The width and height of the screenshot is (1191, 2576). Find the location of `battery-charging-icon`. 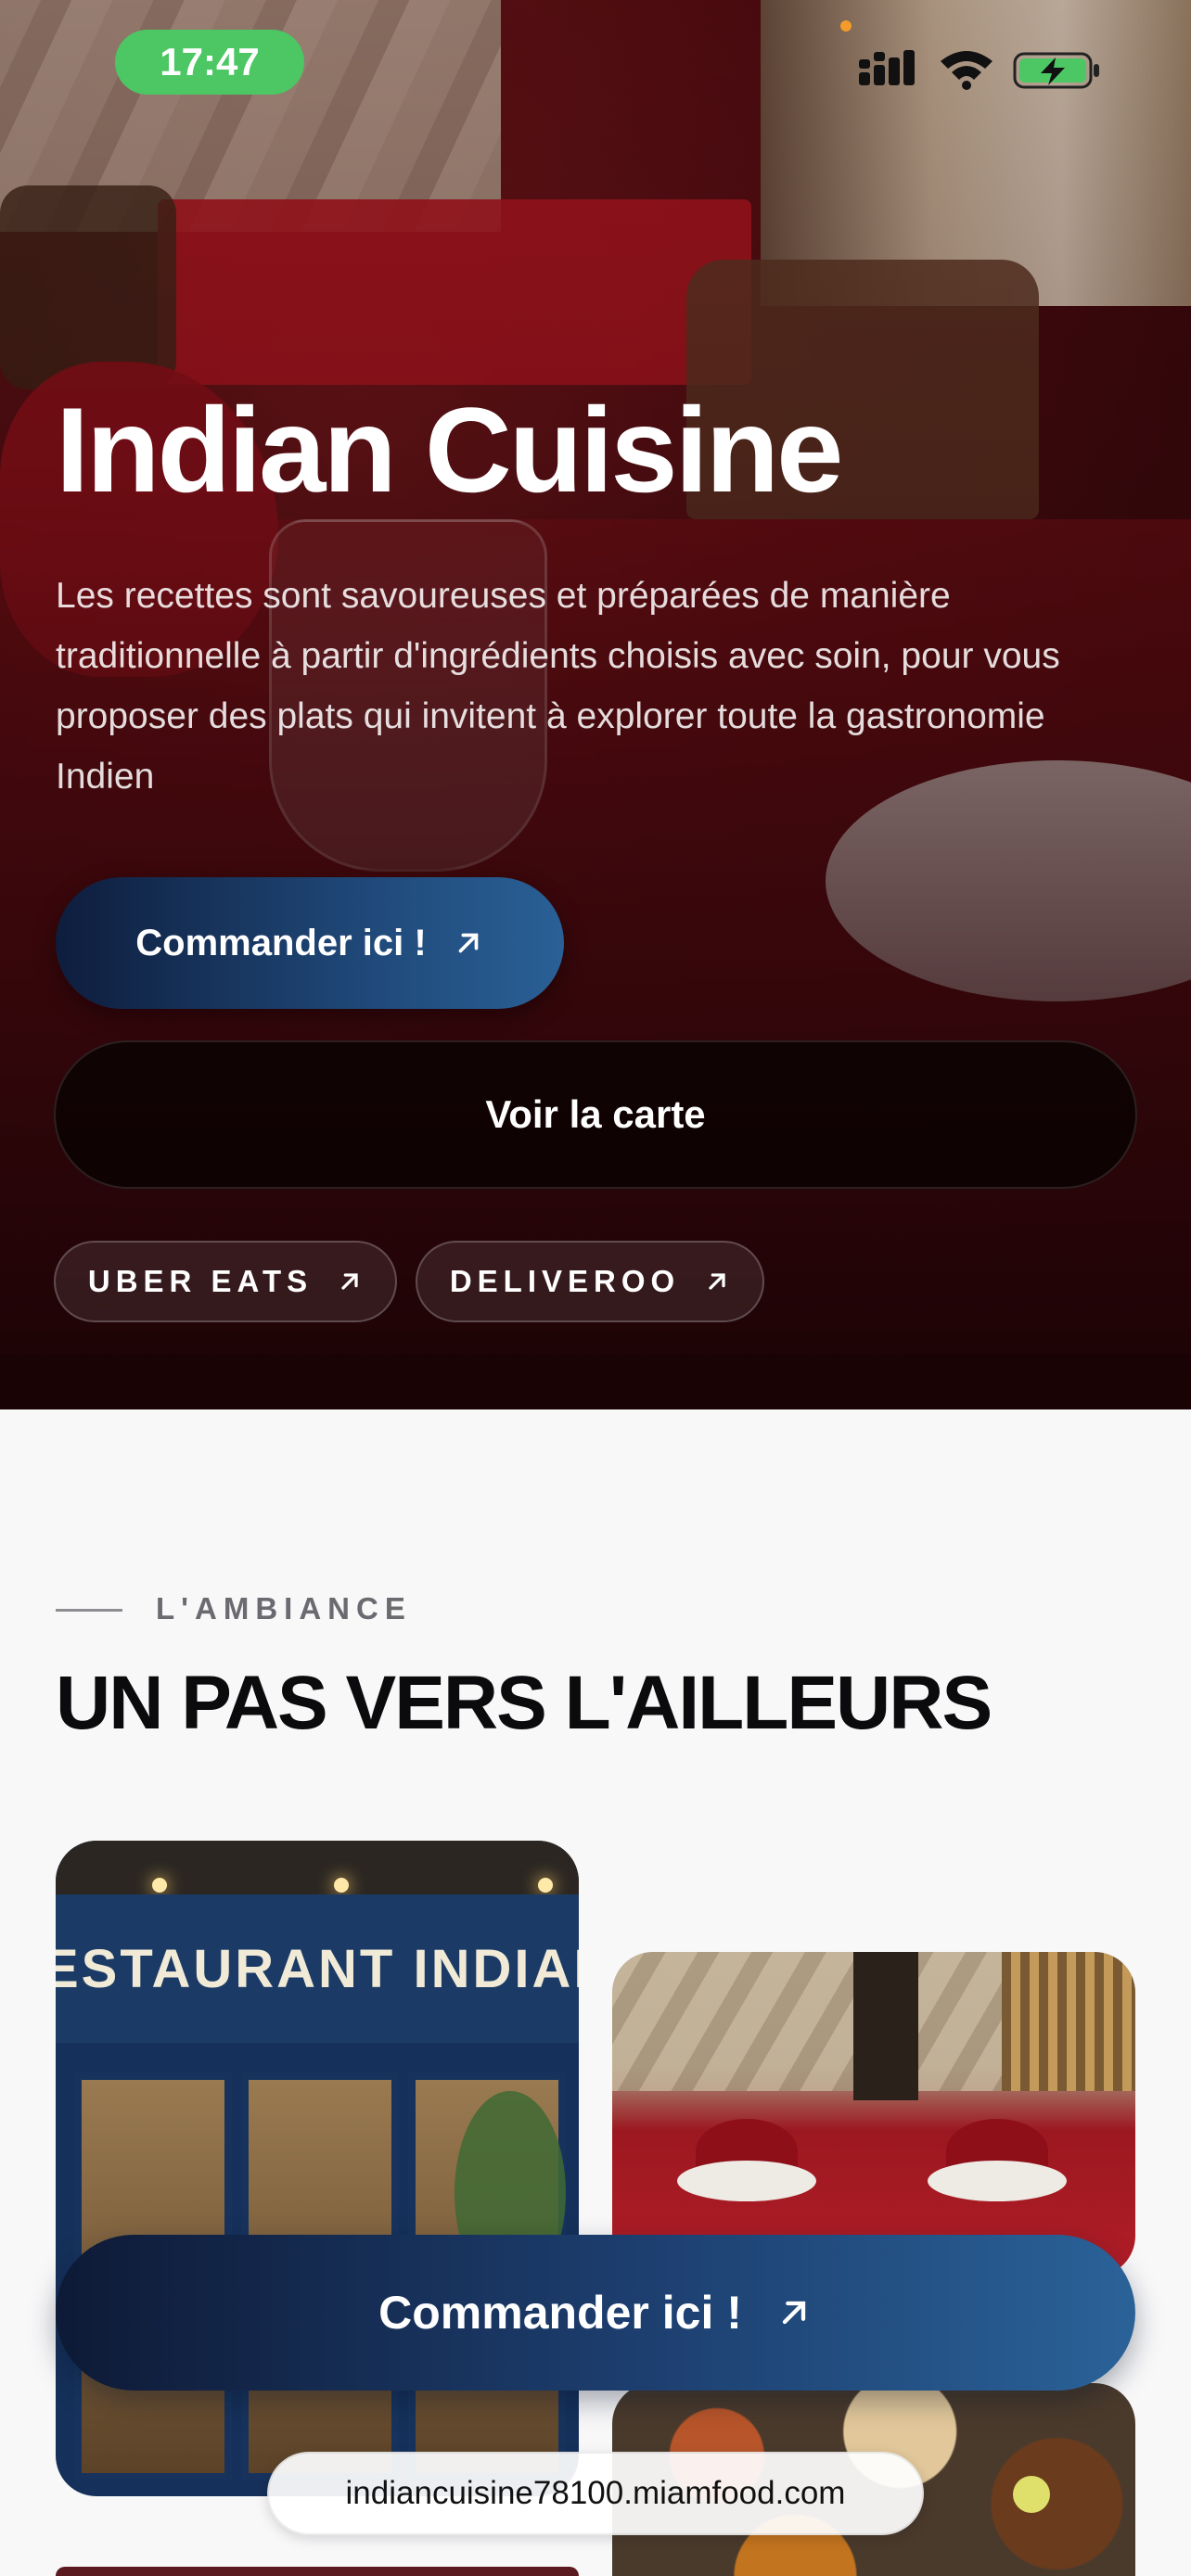

battery-charging-icon is located at coordinates (1056, 71).